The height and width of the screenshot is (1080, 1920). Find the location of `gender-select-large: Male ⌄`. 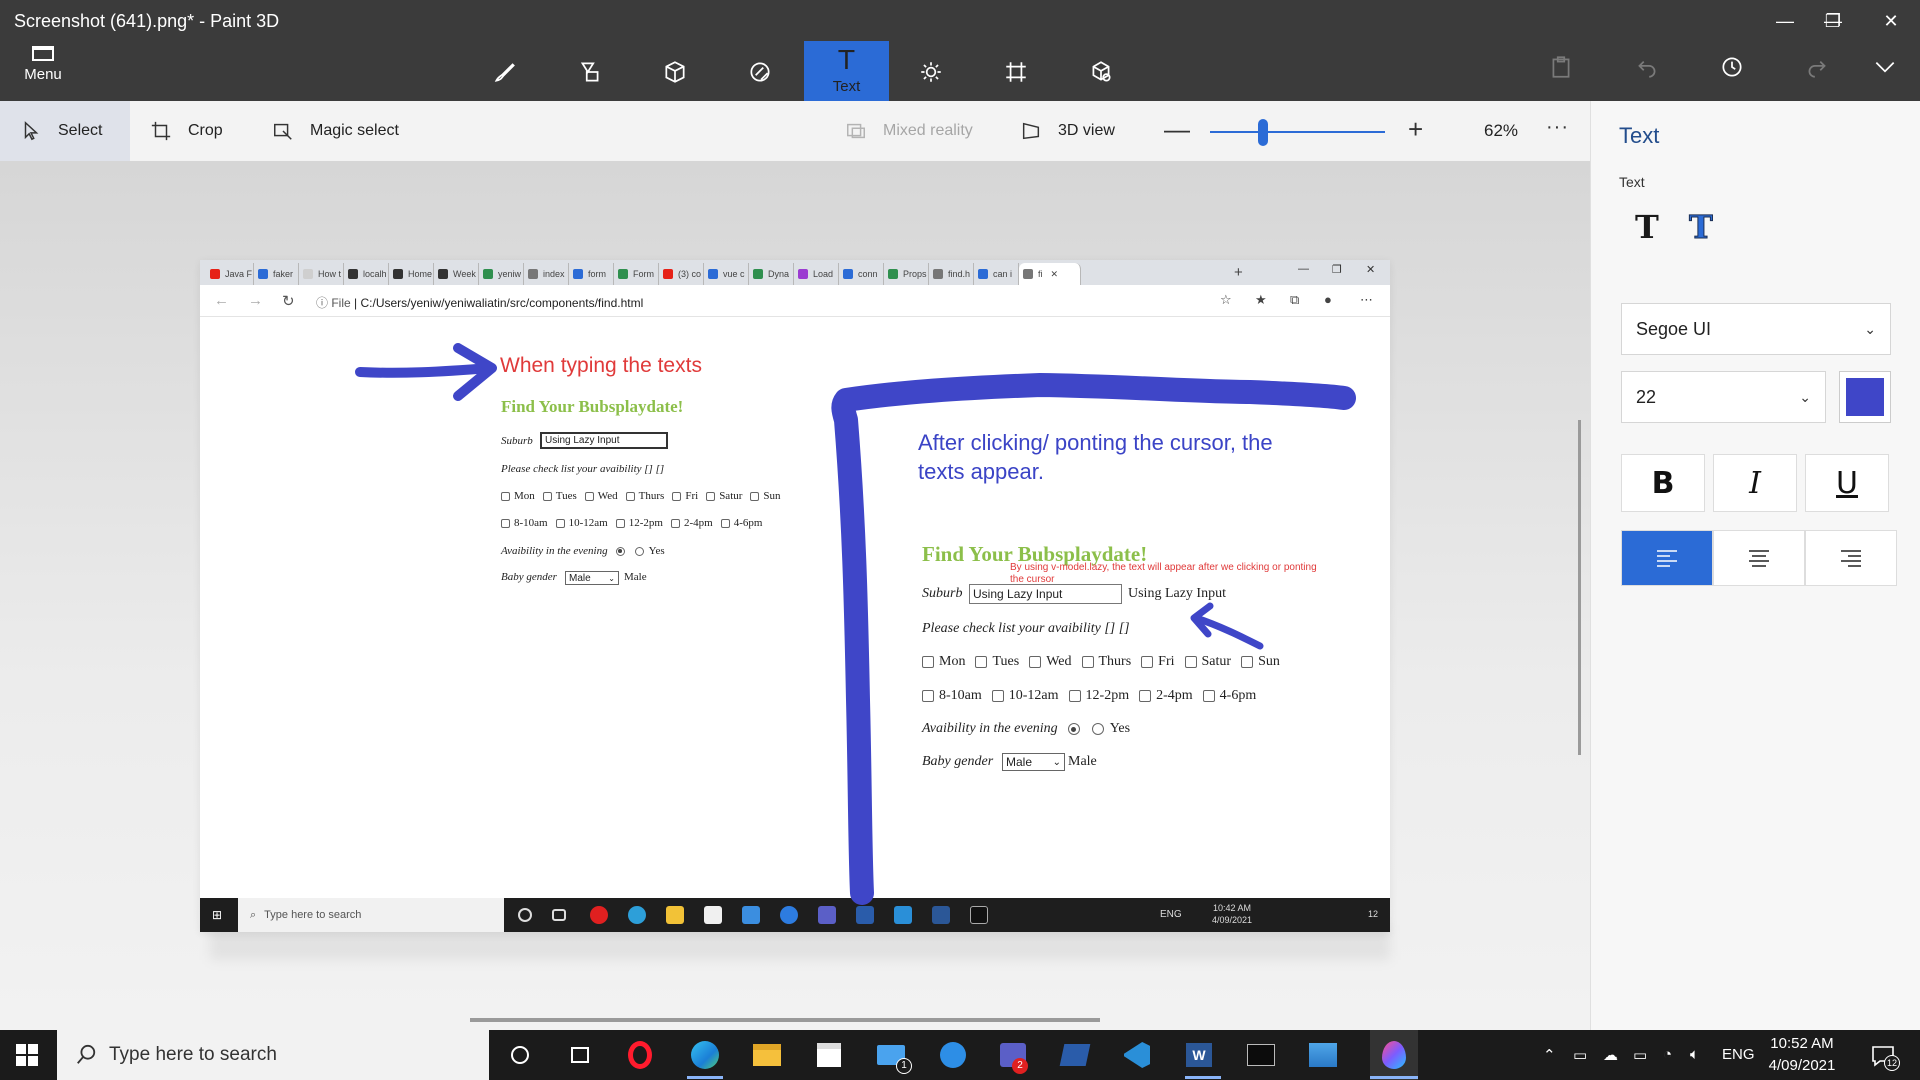

gender-select-large: Male ⌄ is located at coordinates (1033, 762).